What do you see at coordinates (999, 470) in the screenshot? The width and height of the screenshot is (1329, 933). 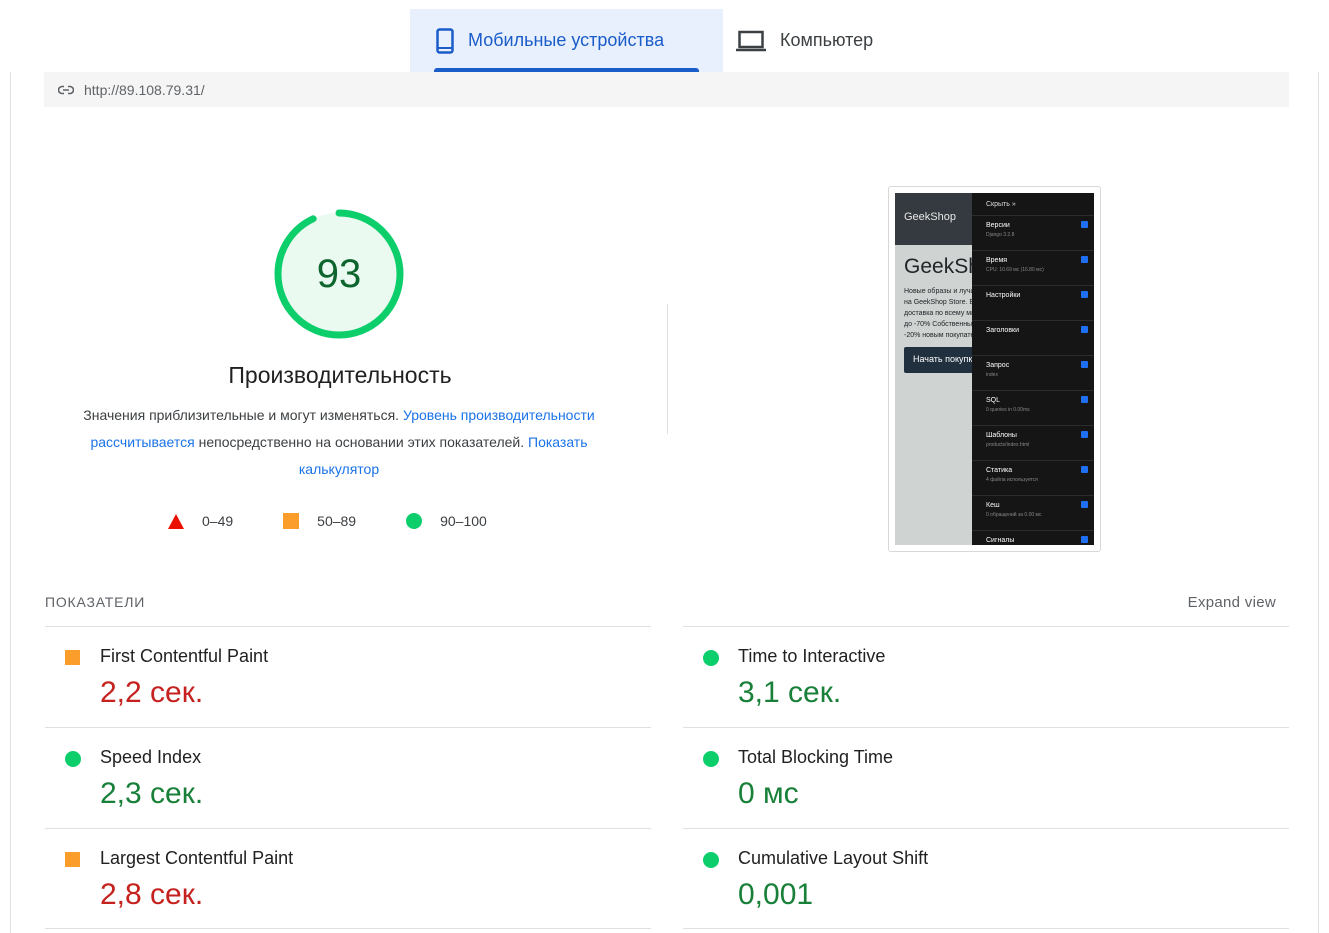 I see `debug-panel-title: Статика` at bounding box center [999, 470].